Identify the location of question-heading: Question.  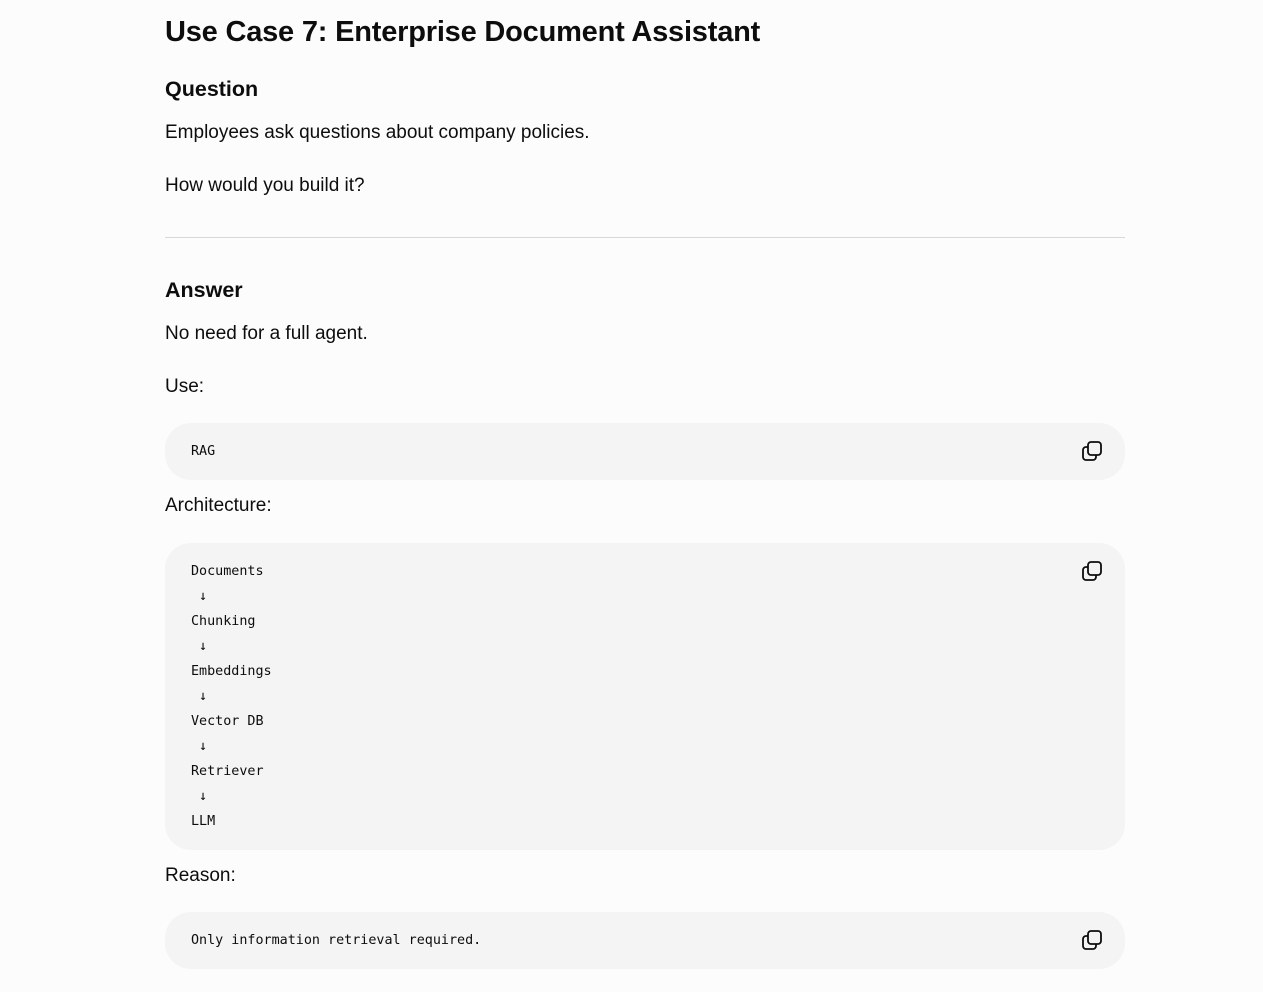
(212, 89).